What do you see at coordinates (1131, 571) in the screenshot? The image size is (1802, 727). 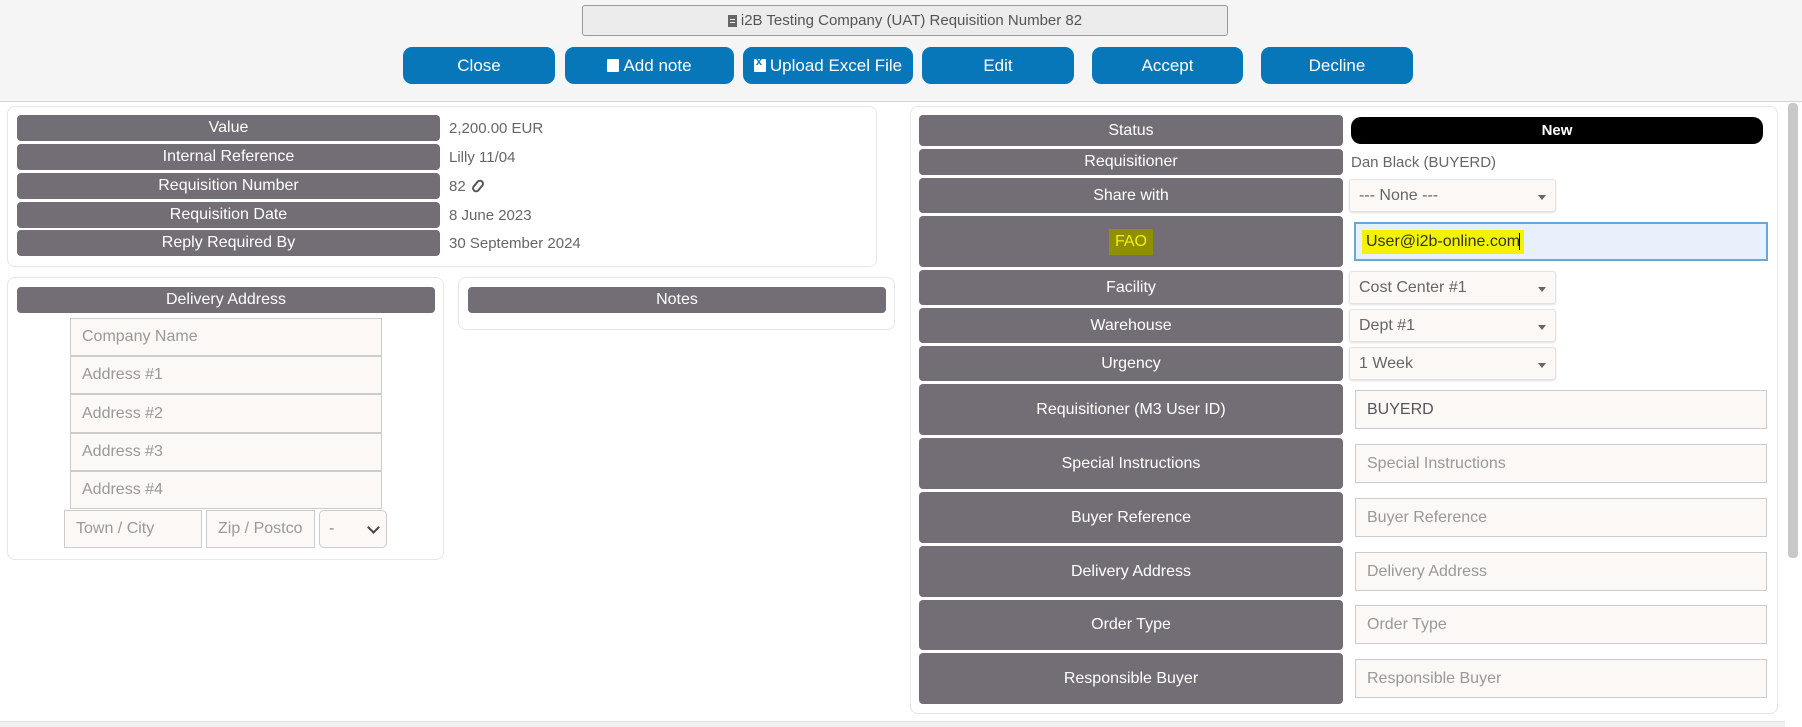 I see `delivery-address-label: Delivery Address` at bounding box center [1131, 571].